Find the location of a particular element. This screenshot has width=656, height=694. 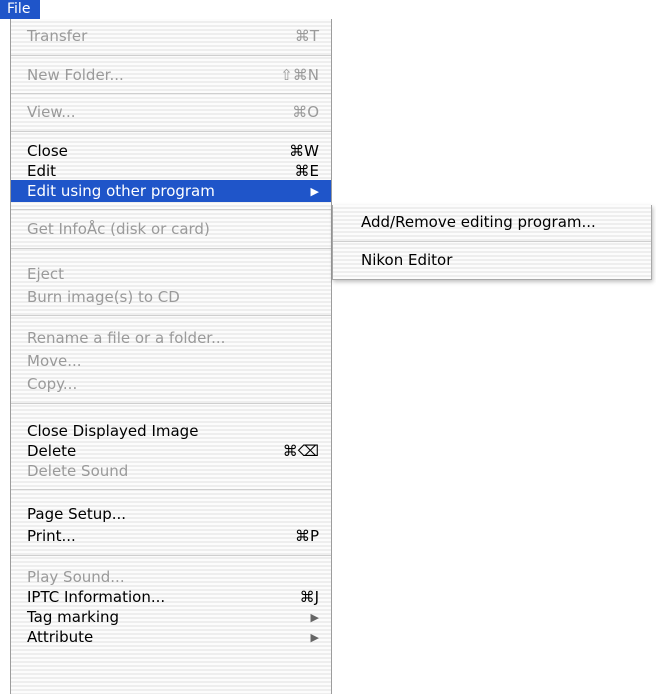

menu-item-transfer: Transfer ⌘T is located at coordinates (171, 36).